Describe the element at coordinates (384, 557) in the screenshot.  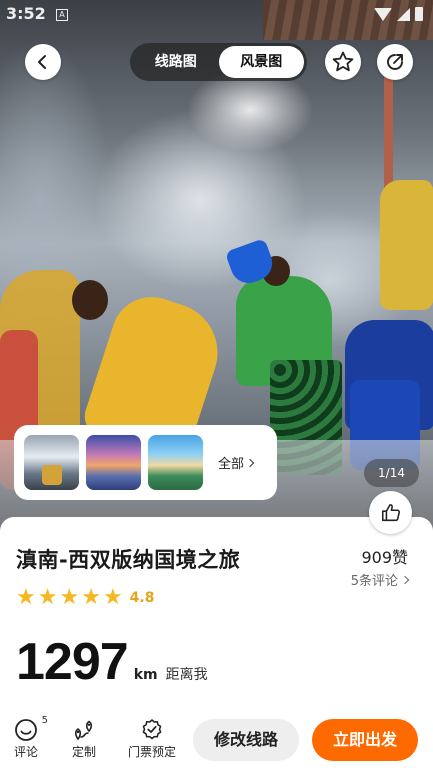
I see `likes-count: 909赞` at that location.